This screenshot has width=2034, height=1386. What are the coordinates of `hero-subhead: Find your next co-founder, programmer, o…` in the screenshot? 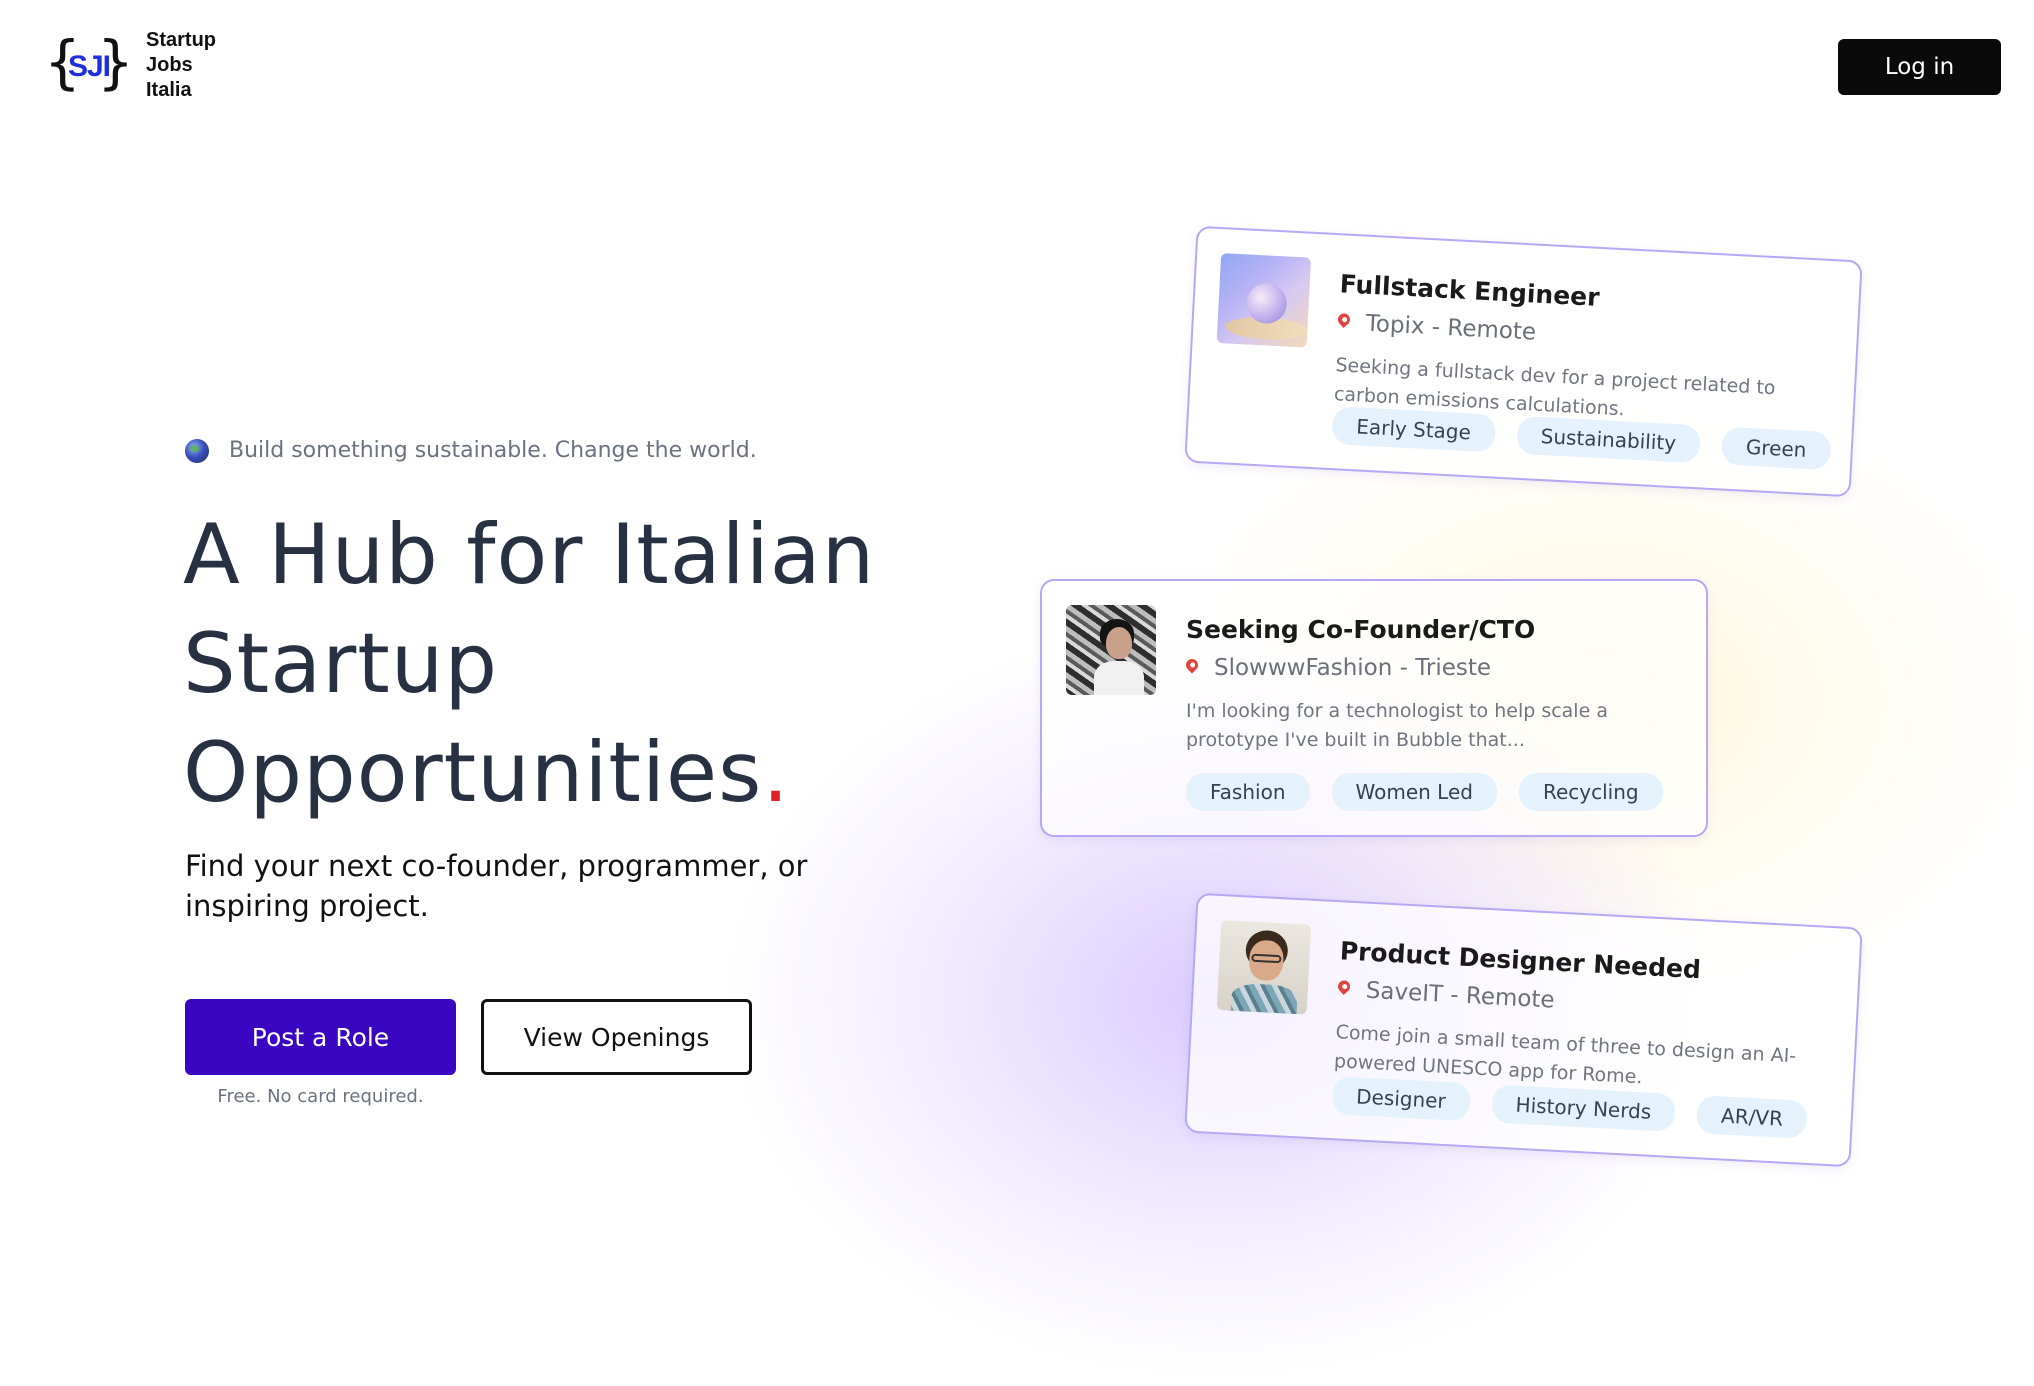 It's located at (496, 886).